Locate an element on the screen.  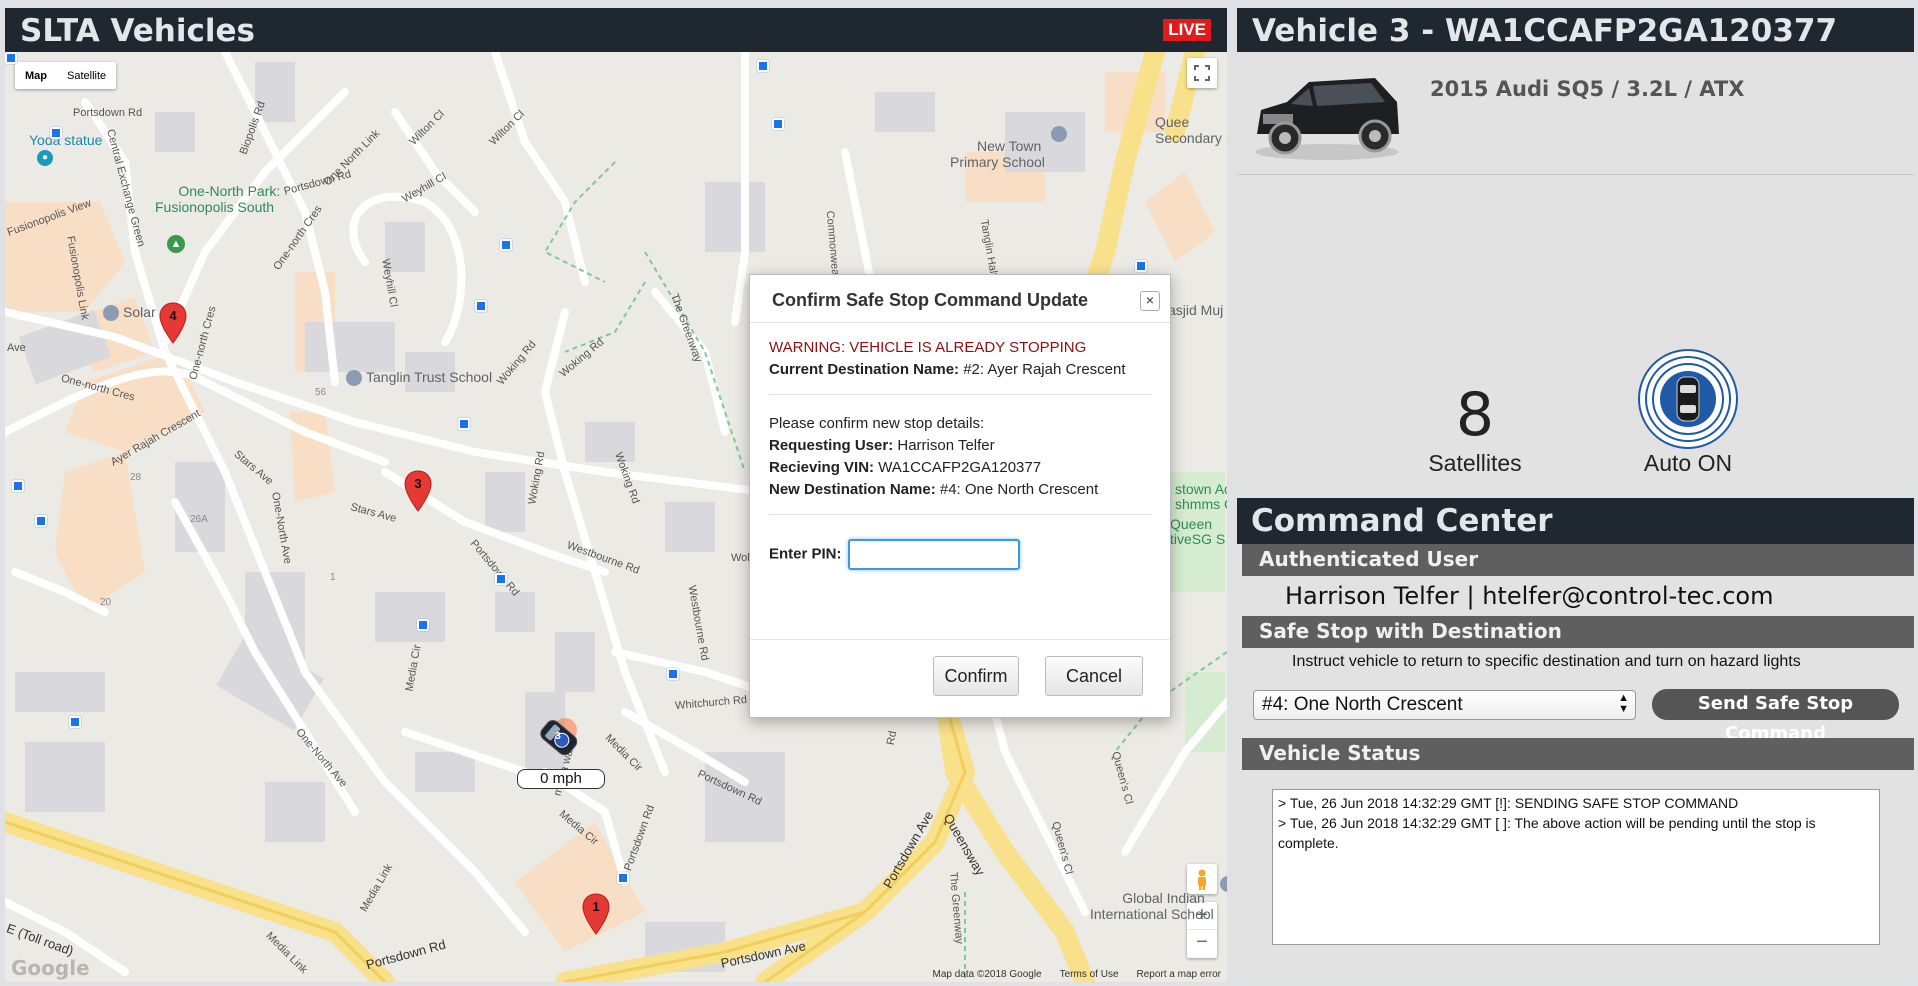
satellites-stat: 8 Satellites is located at coordinates (1475, 430).